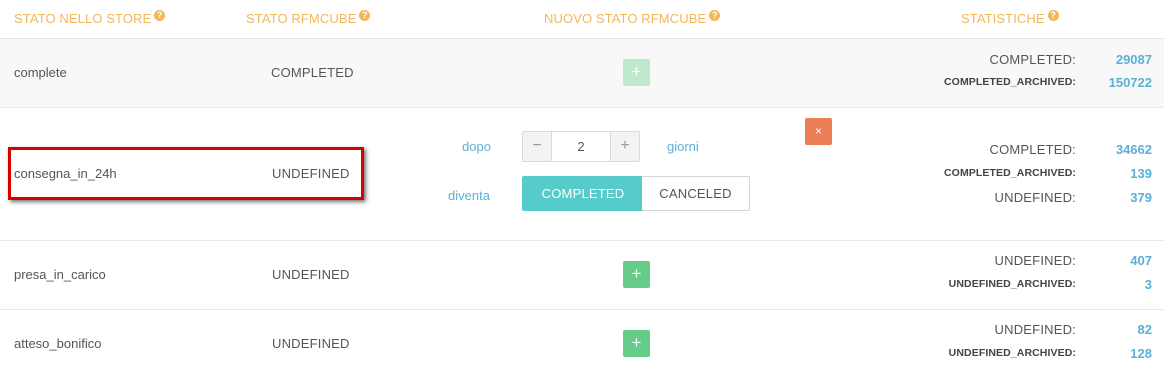 This screenshot has width=1164, height=378. I want to click on highlight-box, so click(186, 173).